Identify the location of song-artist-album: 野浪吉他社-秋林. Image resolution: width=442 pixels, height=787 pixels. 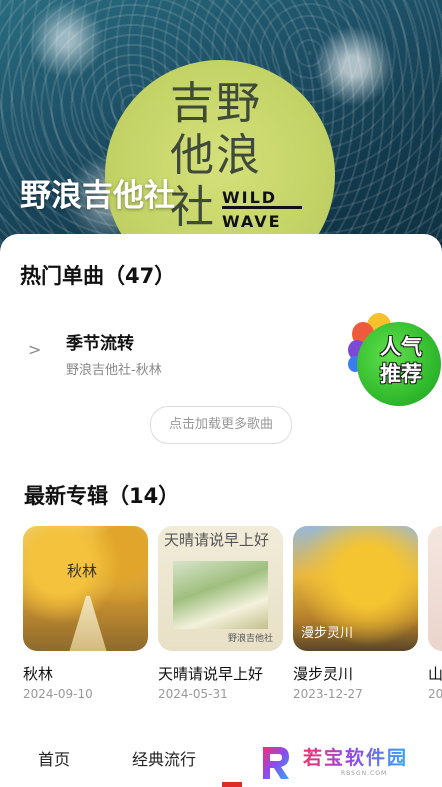
(114, 370).